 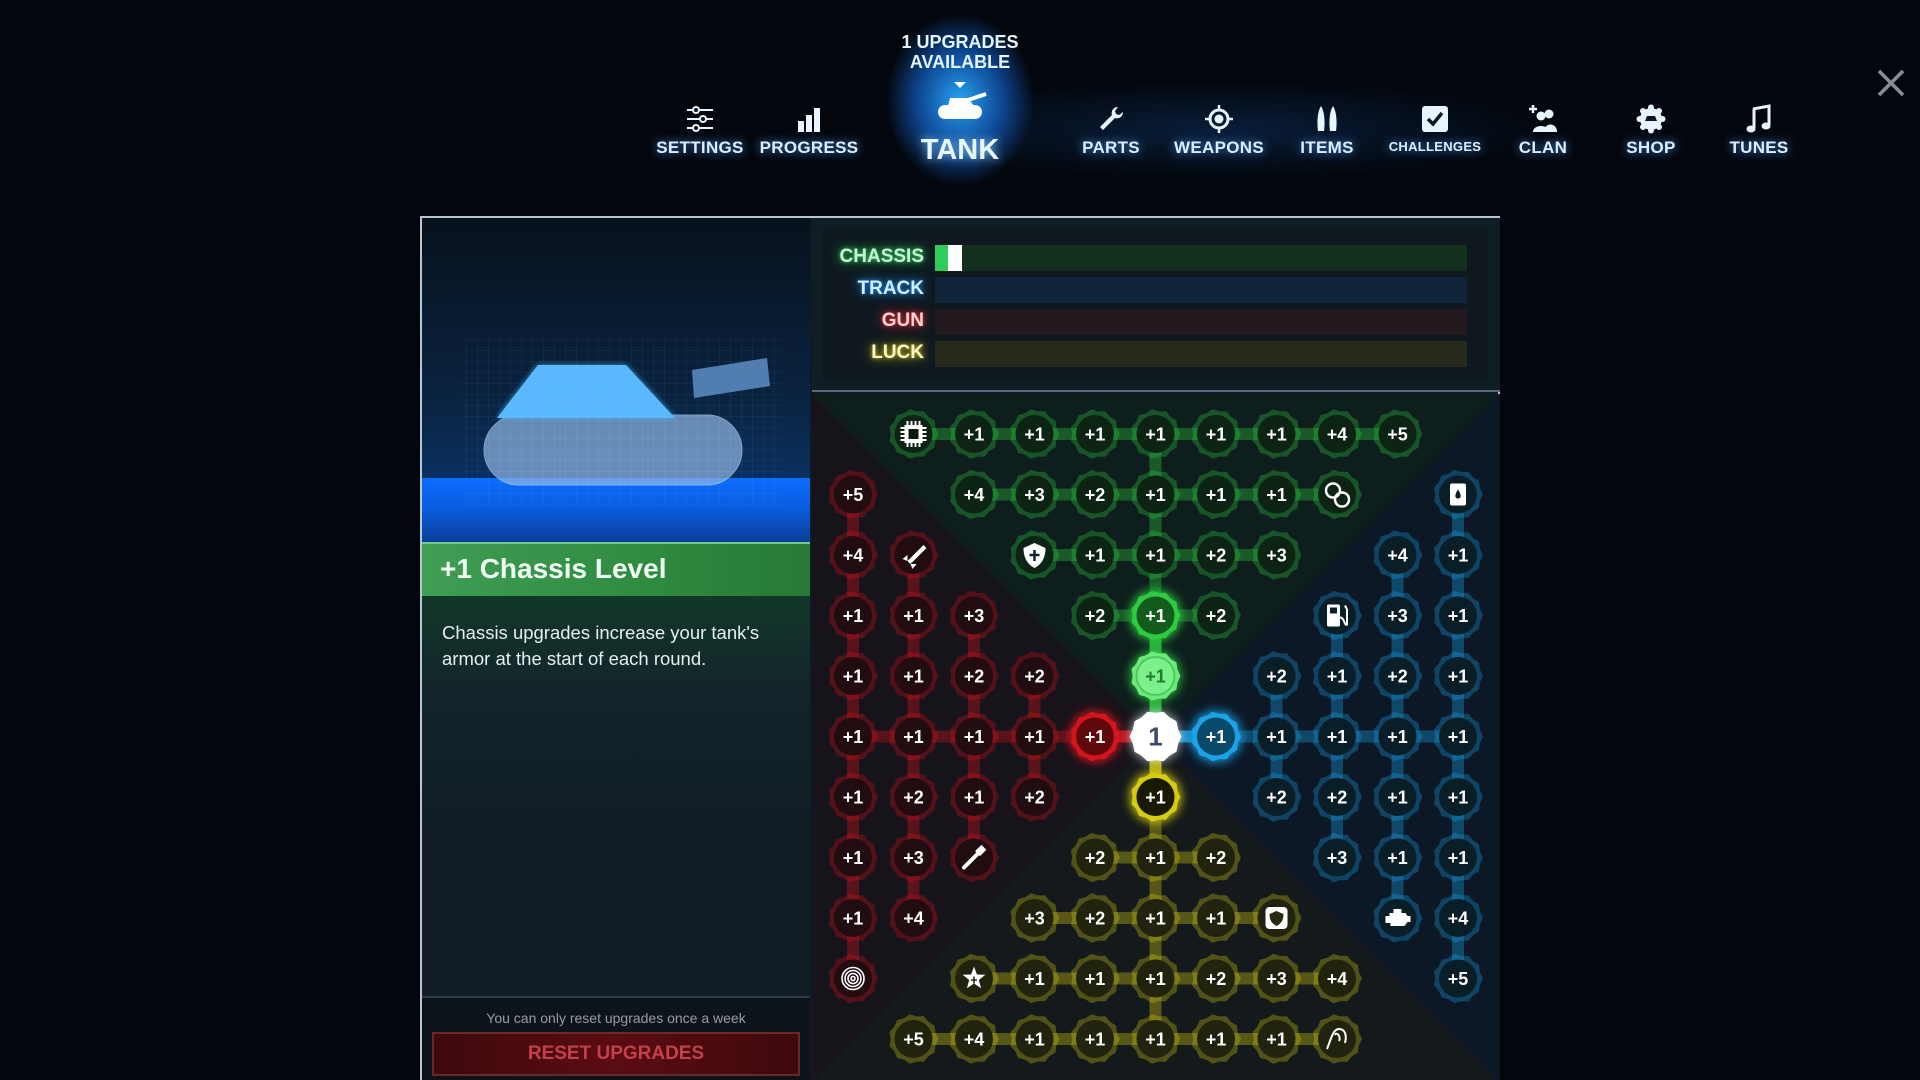 What do you see at coordinates (700, 131) in the screenshot?
I see `nav-settings: SETTINGS` at bounding box center [700, 131].